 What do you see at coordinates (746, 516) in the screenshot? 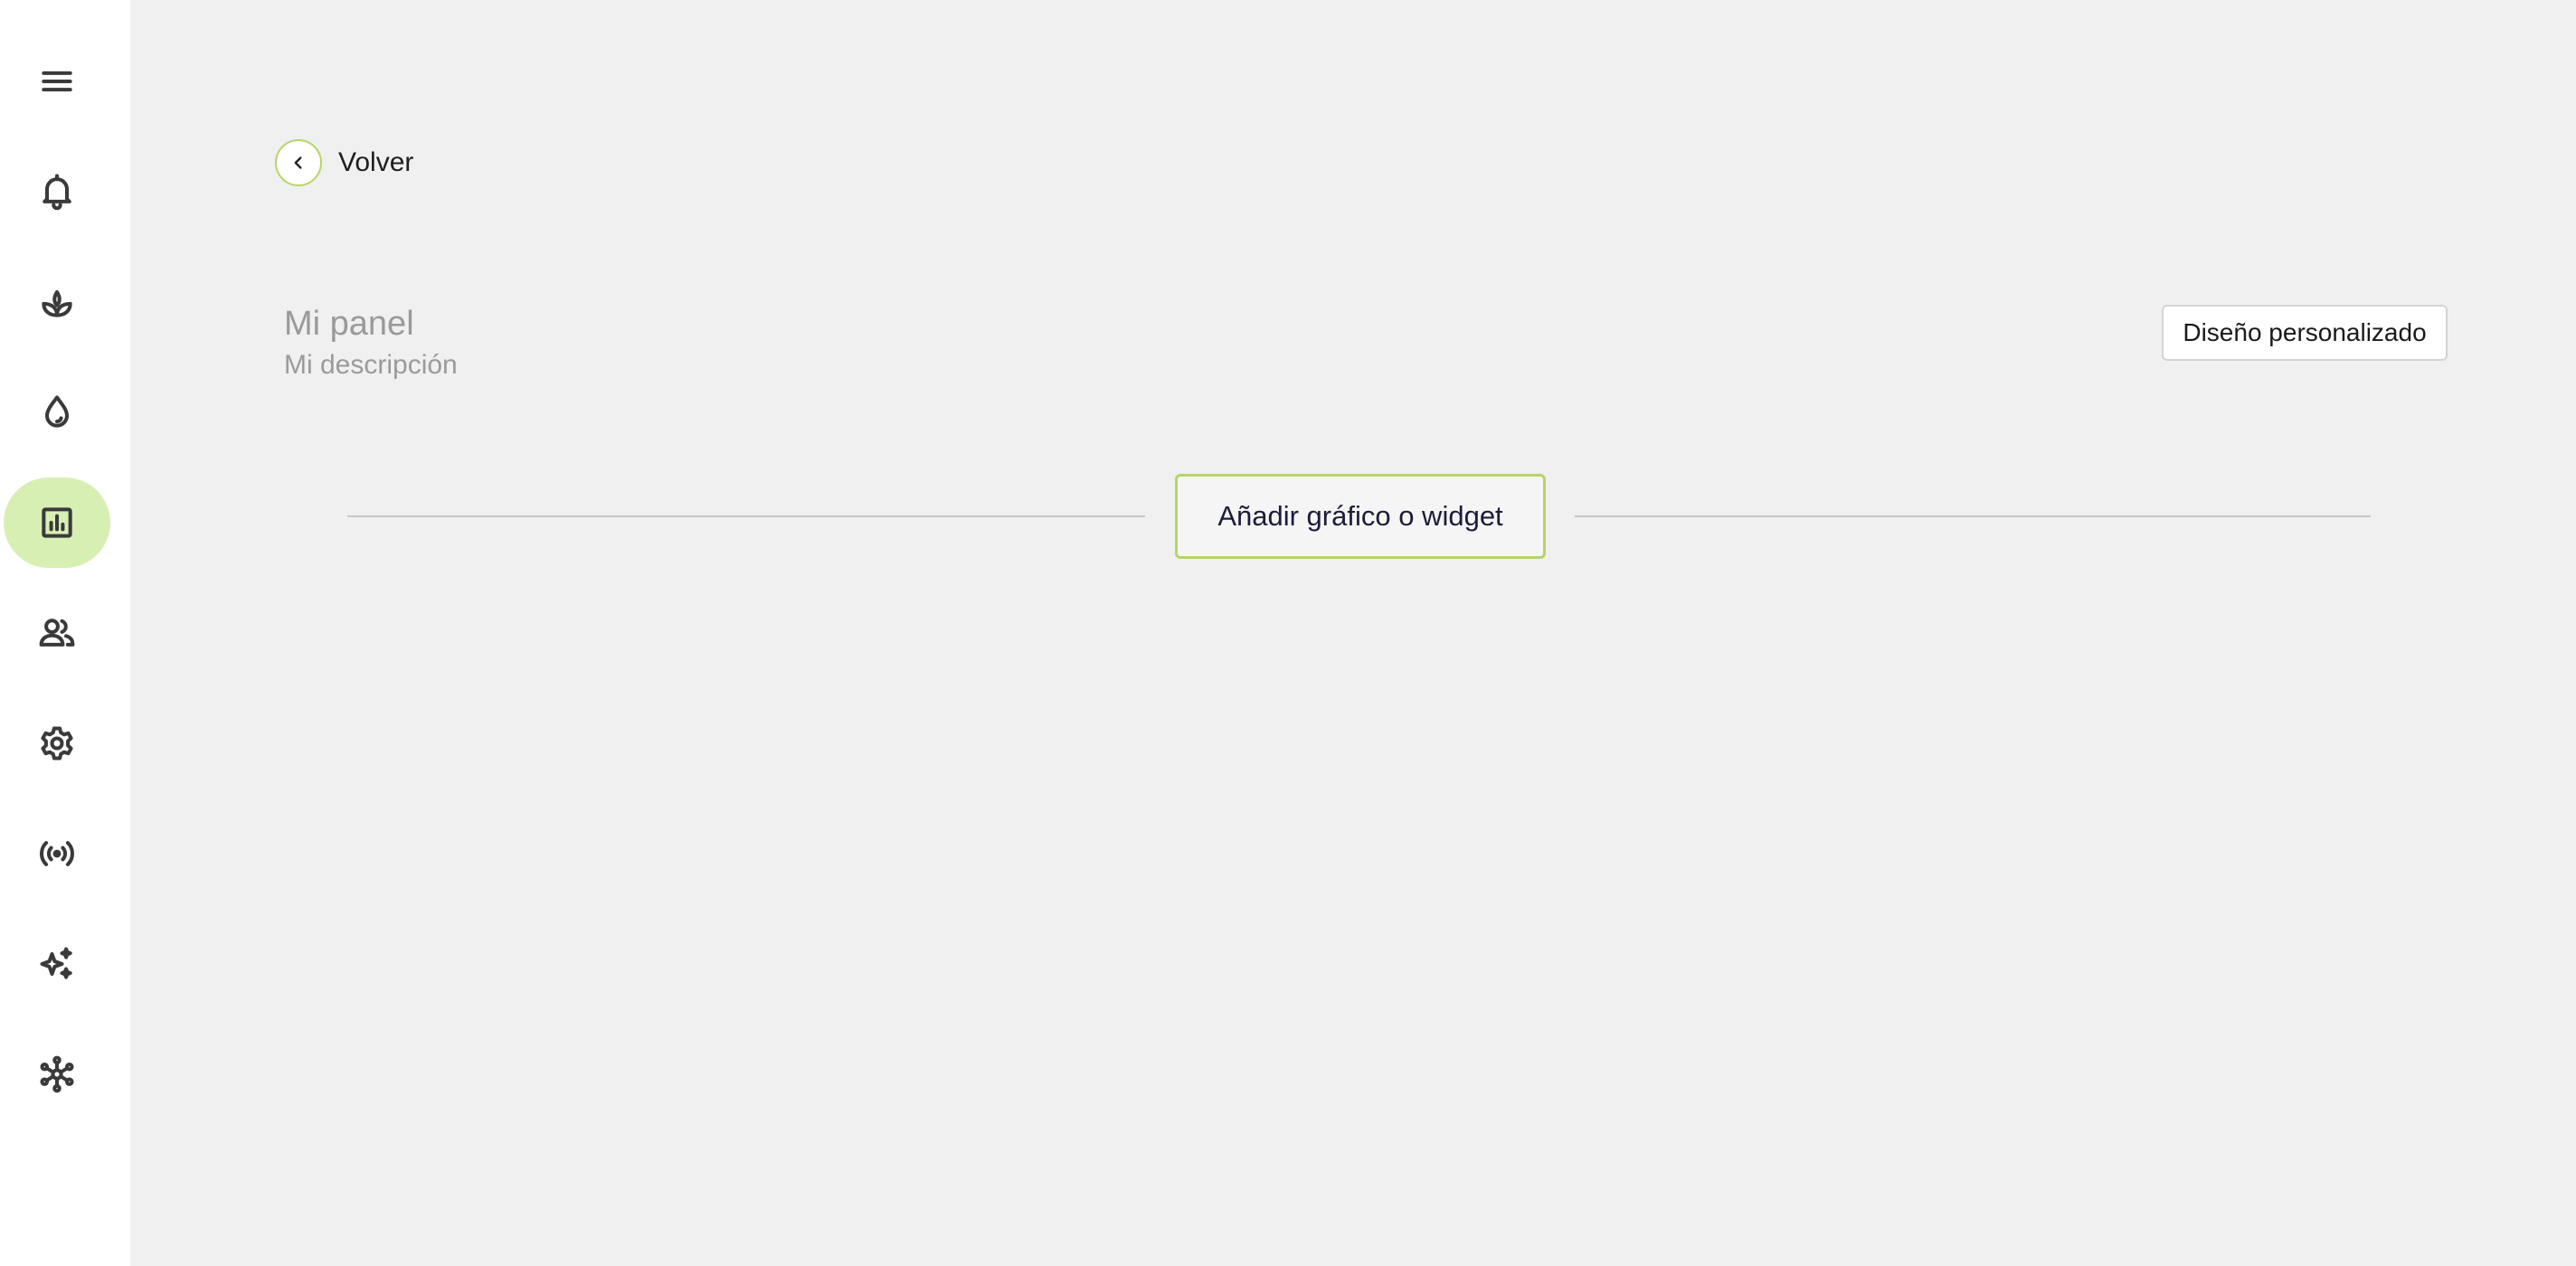
I see `divider-left` at bounding box center [746, 516].